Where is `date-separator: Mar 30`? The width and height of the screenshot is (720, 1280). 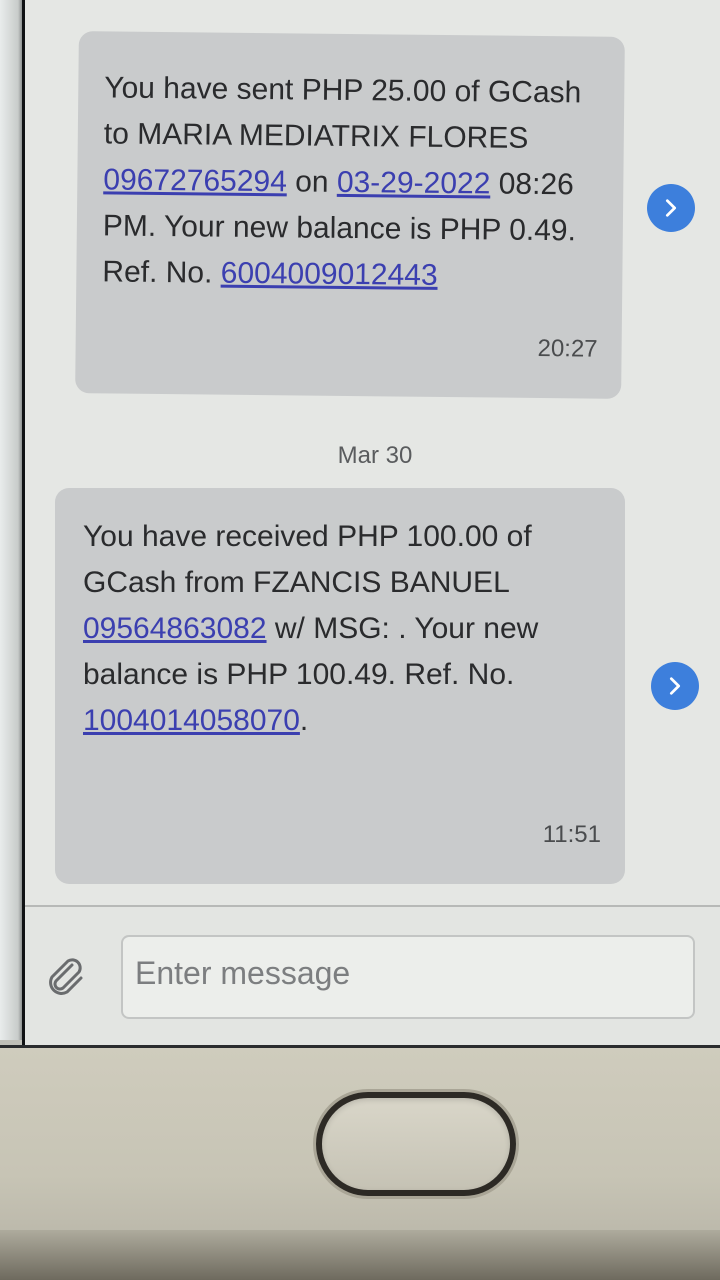
date-separator: Mar 30 is located at coordinates (375, 455).